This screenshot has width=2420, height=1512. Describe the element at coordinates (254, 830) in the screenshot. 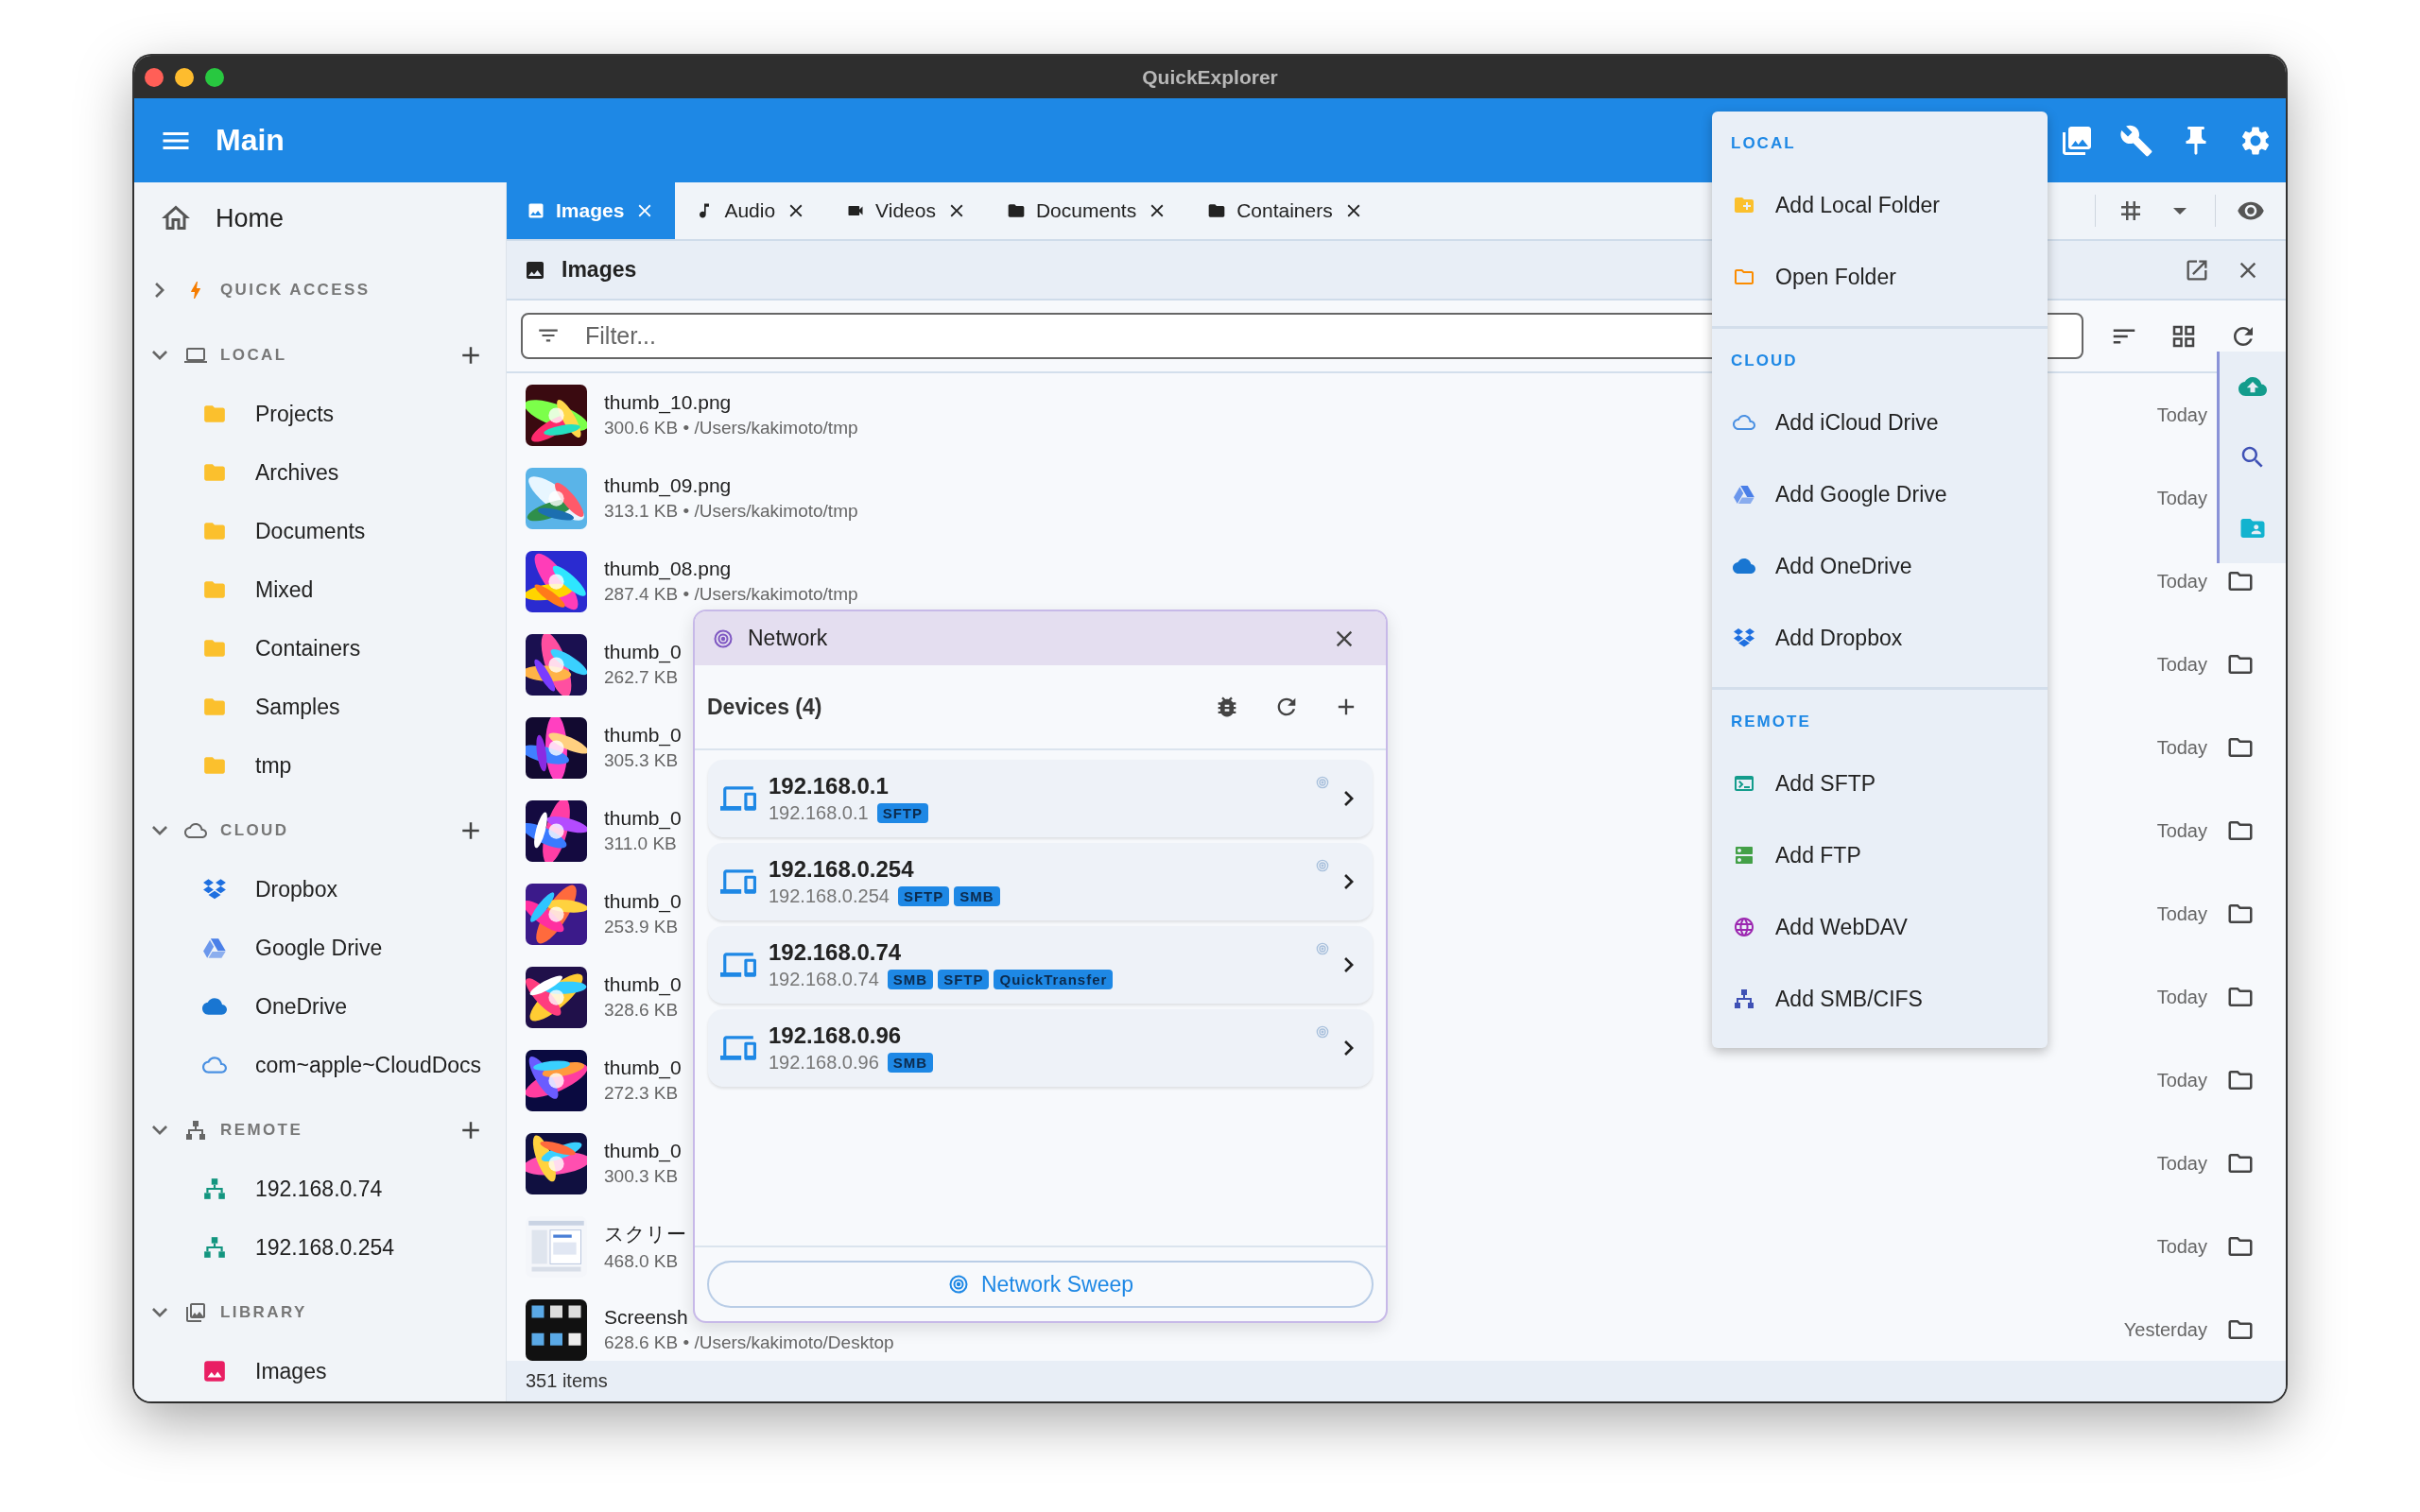

I see `section-label: CLOUD` at that location.